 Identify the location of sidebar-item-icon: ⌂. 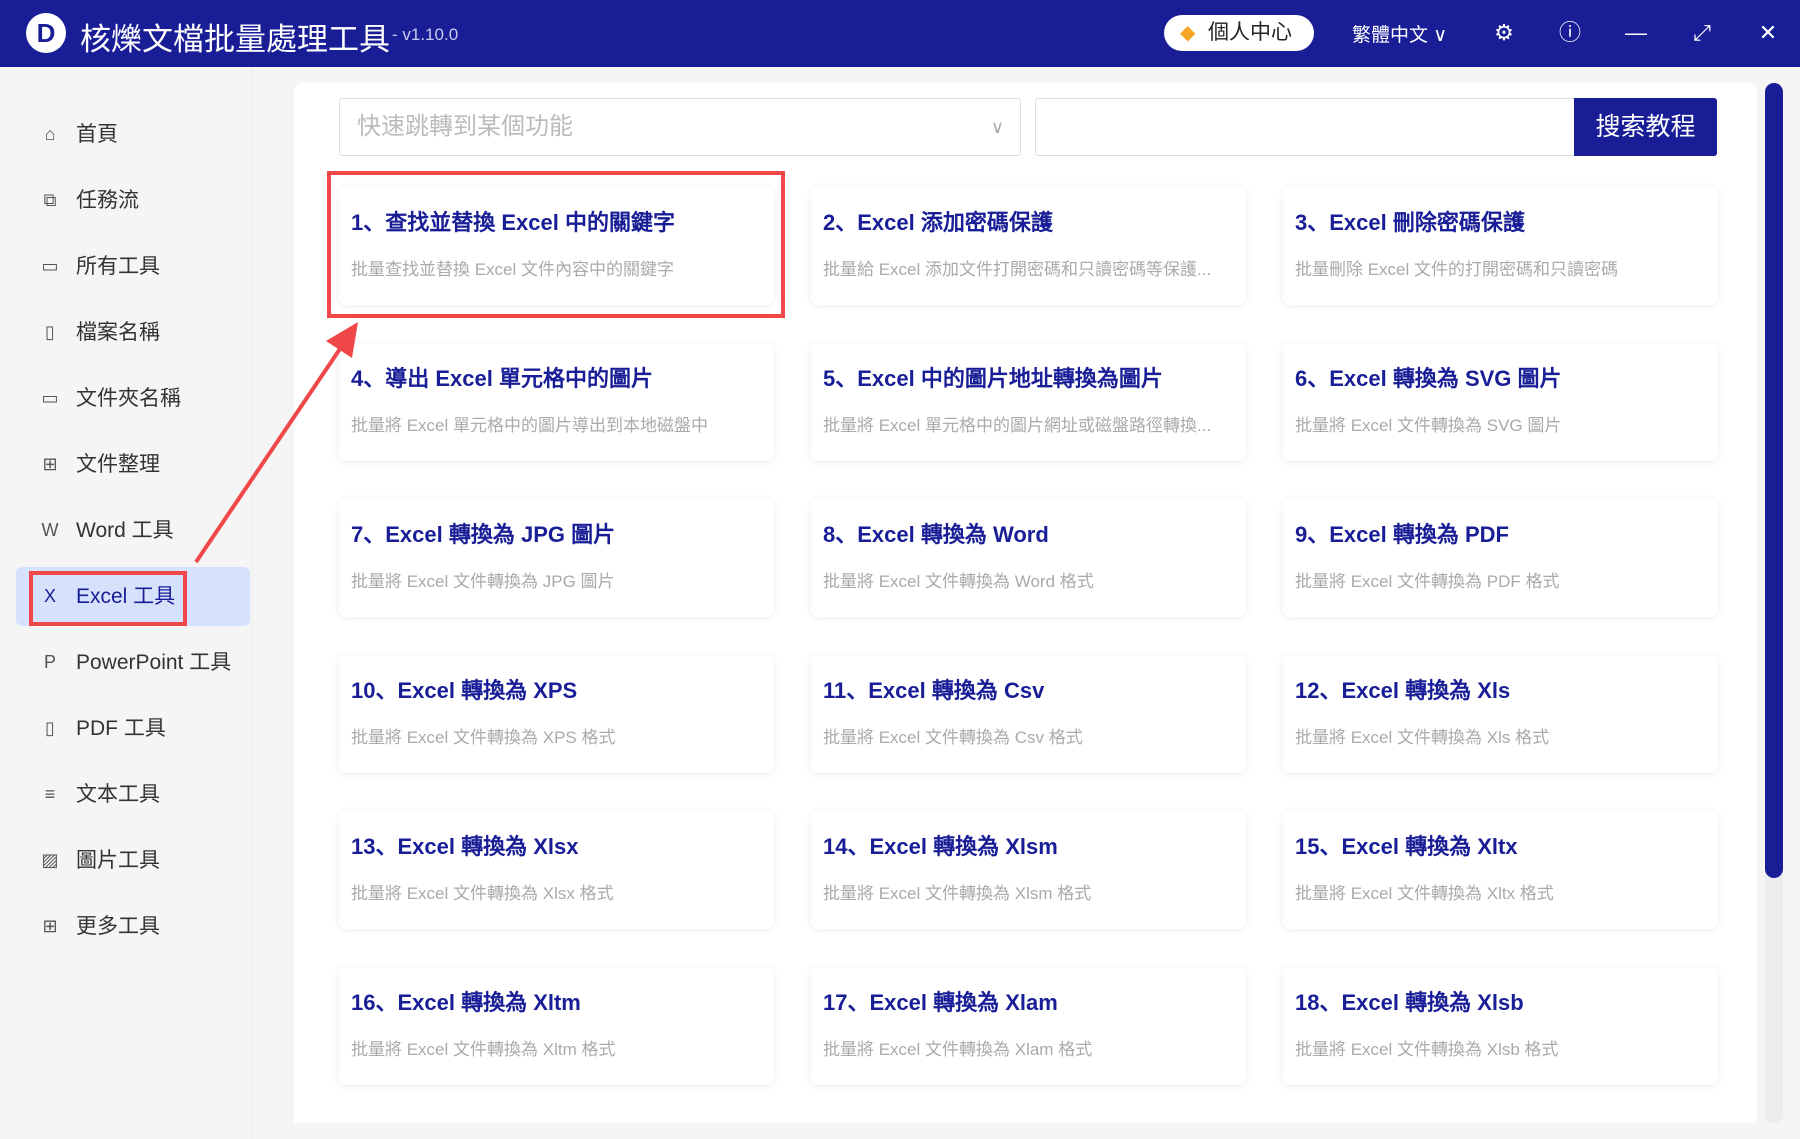
(50, 134).